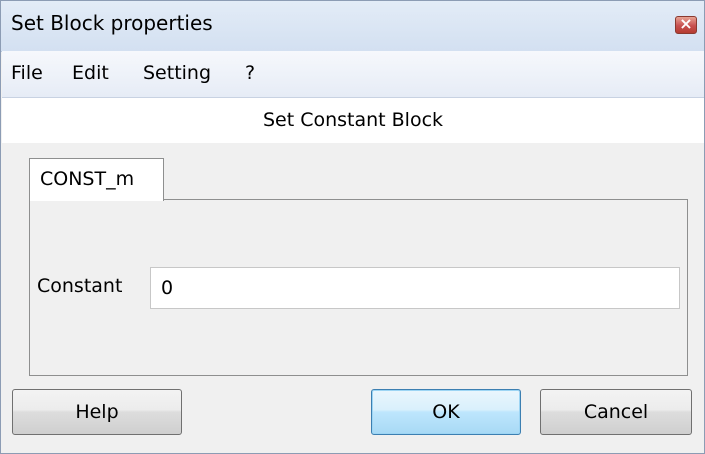  I want to click on title-bar: Set Block properties ×, so click(352, 26).